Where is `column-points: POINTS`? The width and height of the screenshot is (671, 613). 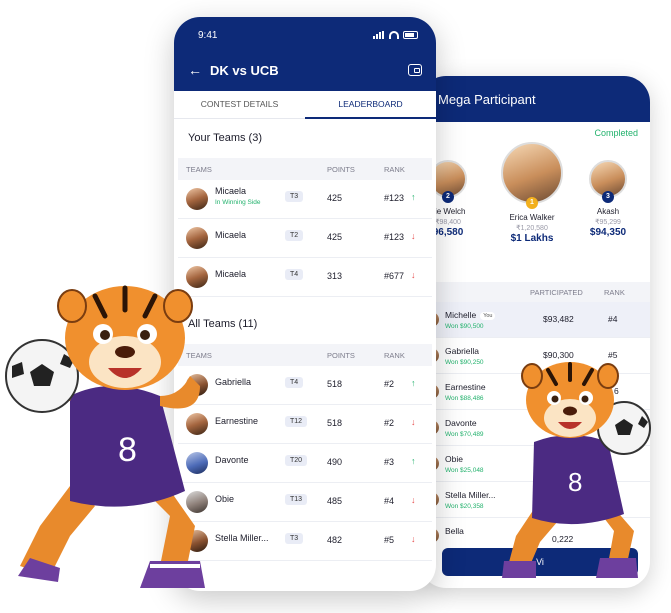 column-points: POINTS is located at coordinates (341, 169).